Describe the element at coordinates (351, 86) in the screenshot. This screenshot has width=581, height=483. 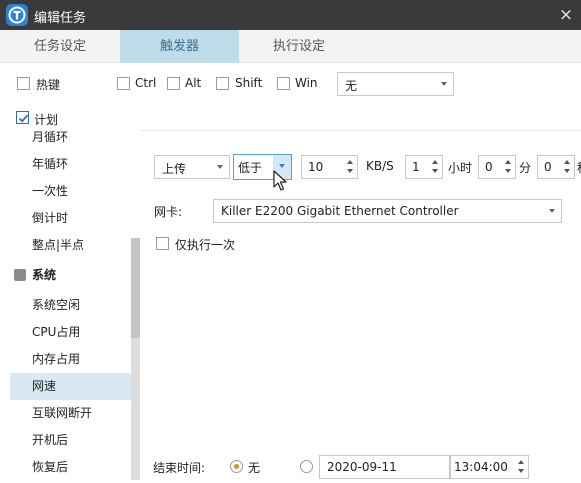
I see `hotkey-key-value: 无` at that location.